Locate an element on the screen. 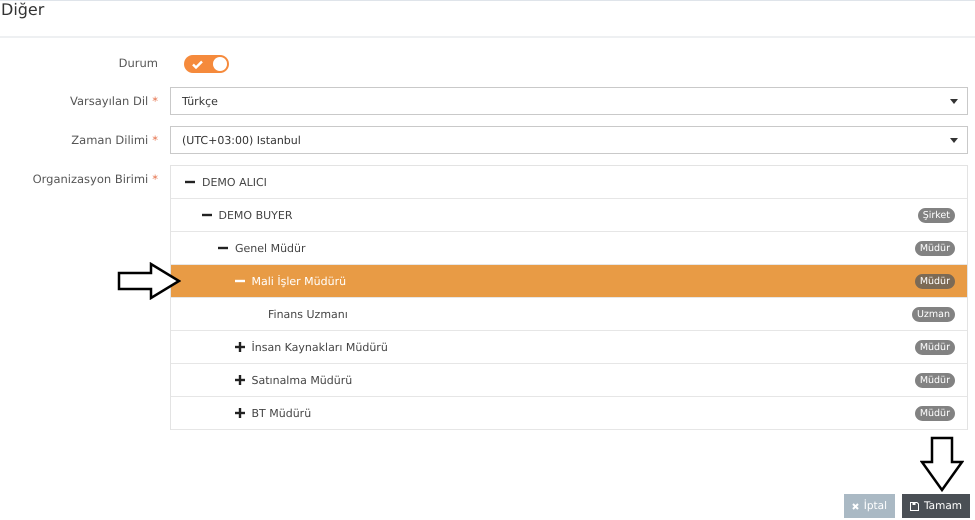 This screenshot has width=975, height=520. down-arrow-icon is located at coordinates (942, 464).